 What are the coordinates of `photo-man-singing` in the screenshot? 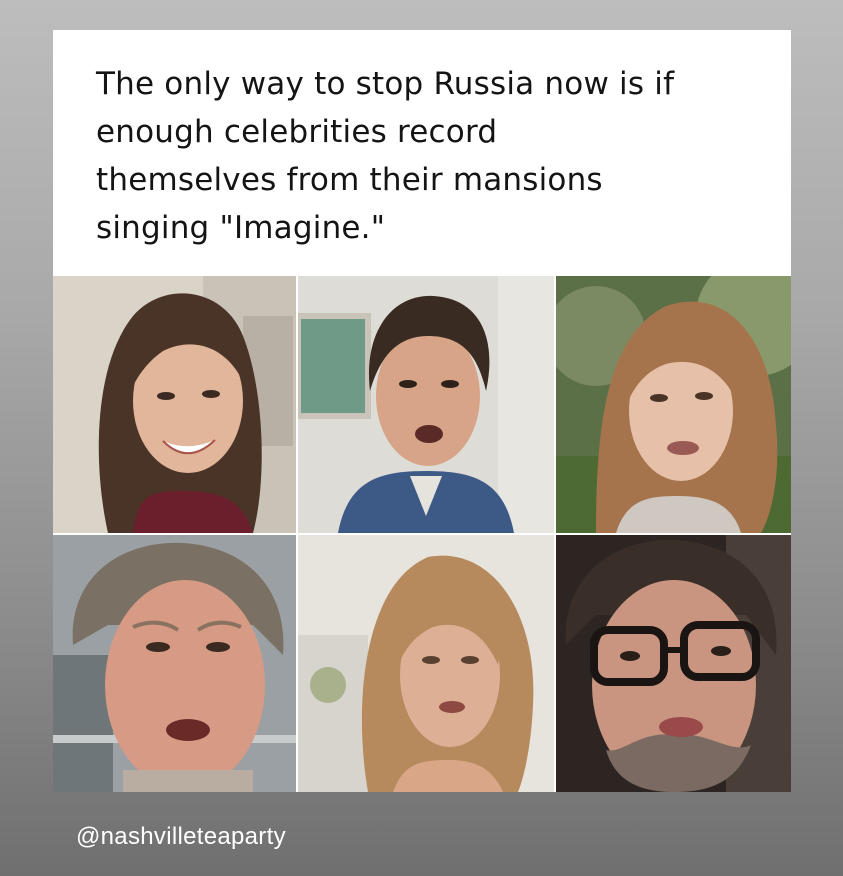 It's located at (426, 404).